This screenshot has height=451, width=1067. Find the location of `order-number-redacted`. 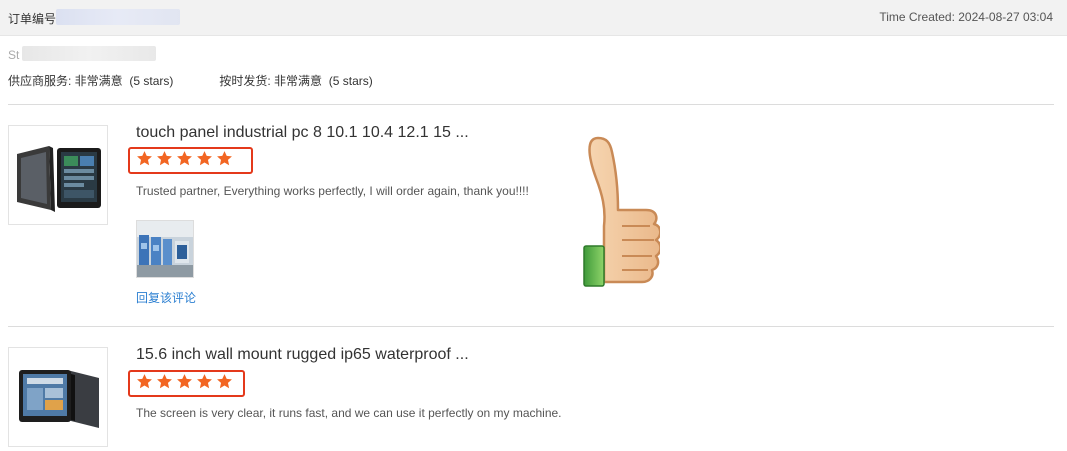

order-number-redacted is located at coordinates (118, 17).